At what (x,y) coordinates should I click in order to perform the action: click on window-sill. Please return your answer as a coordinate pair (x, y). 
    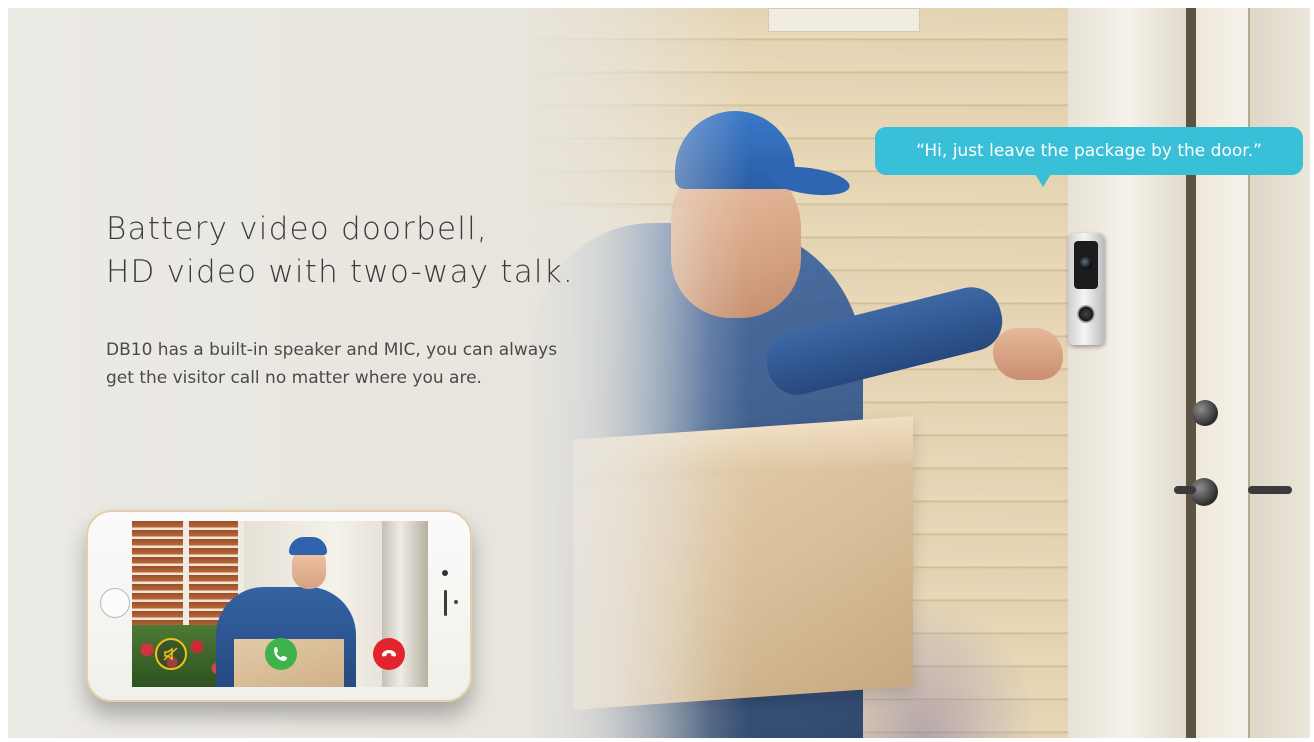
    Looking at the image, I should click on (844, 20).